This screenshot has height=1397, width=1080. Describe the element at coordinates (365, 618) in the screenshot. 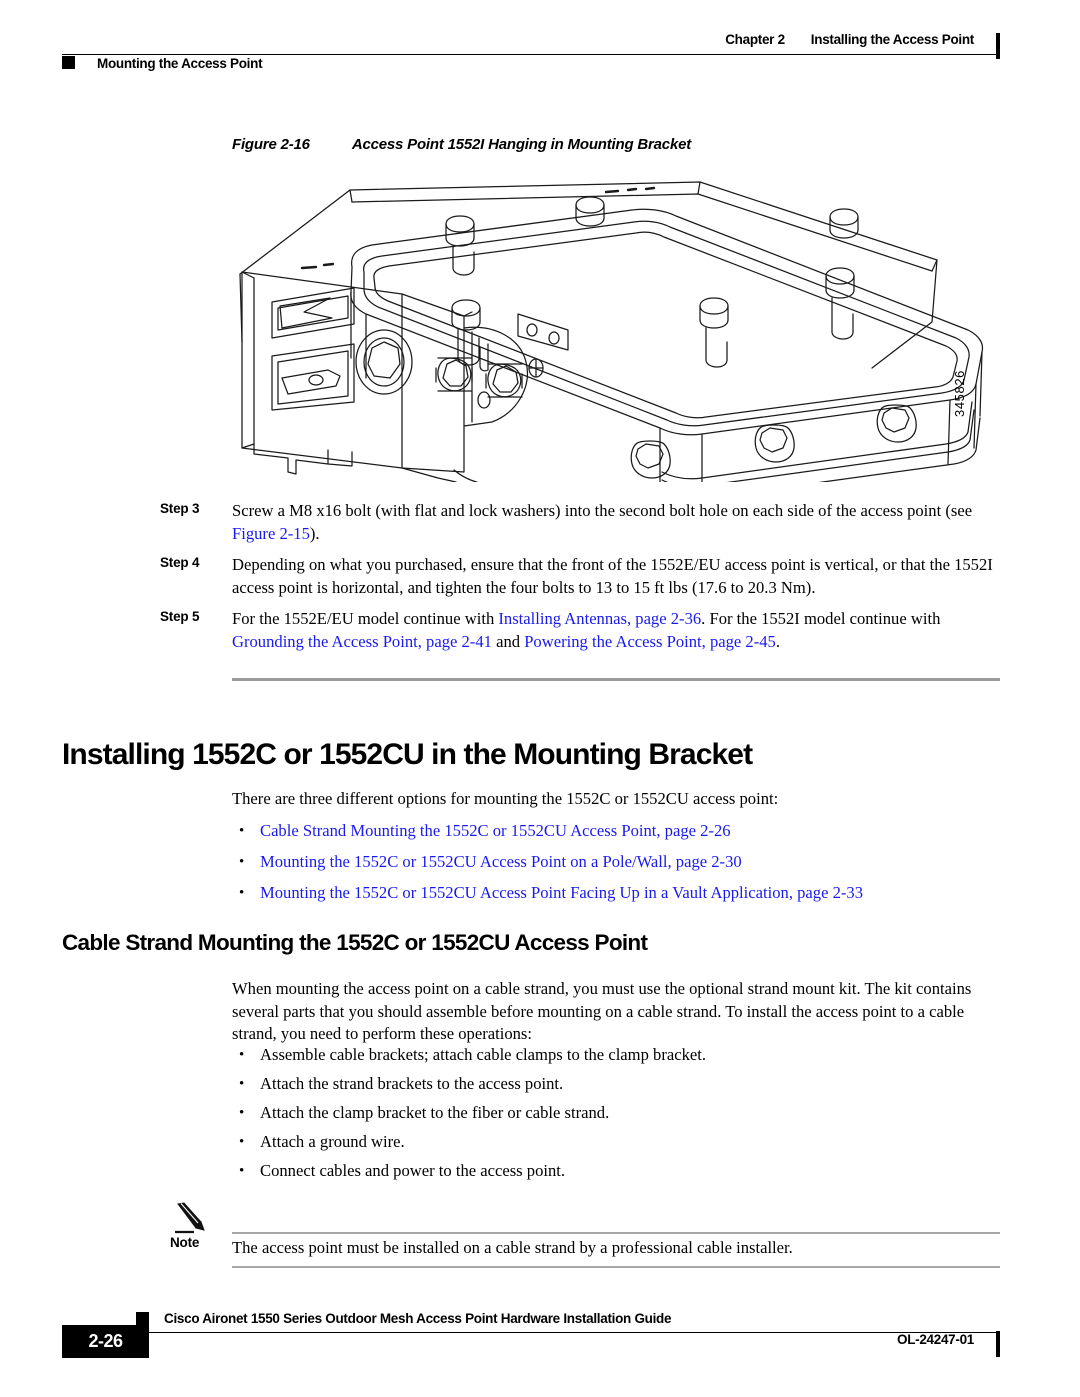

I see `step5-part1: For the 1552E/EU model continue with` at that location.